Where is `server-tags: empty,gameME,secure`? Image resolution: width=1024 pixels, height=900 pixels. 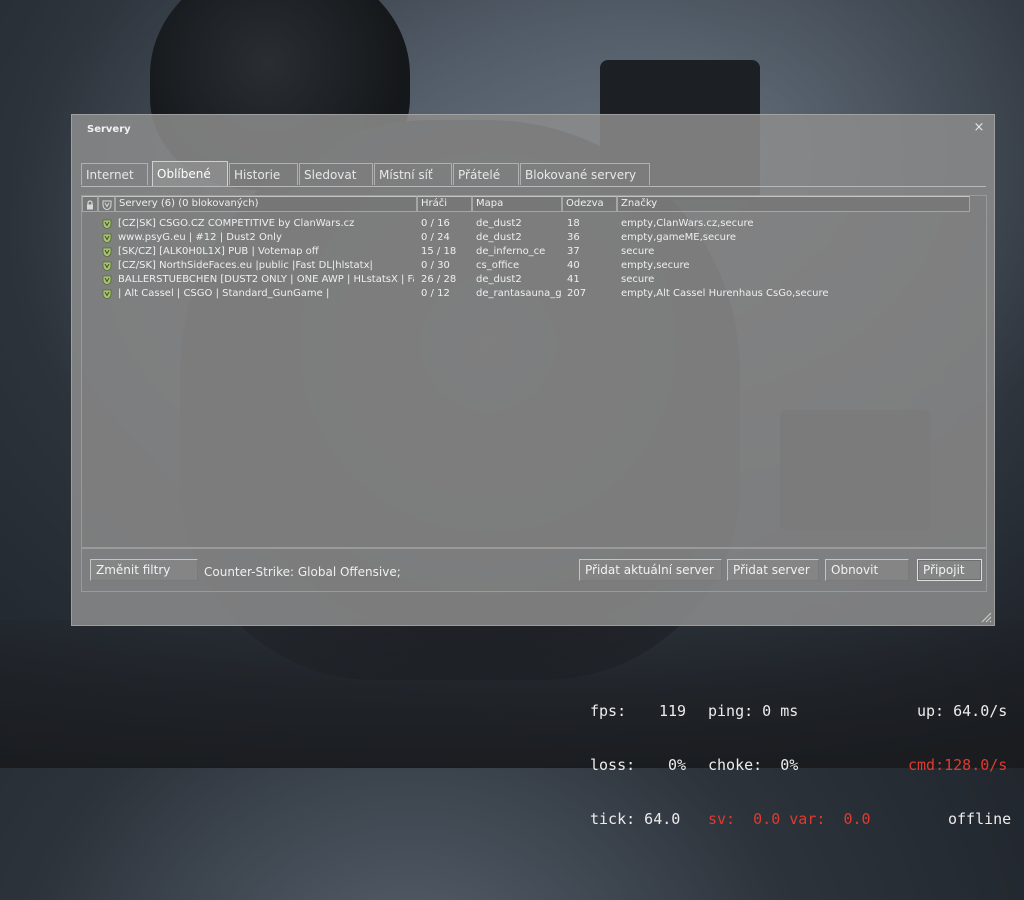
server-tags: empty,gameME,secure is located at coordinates (678, 237).